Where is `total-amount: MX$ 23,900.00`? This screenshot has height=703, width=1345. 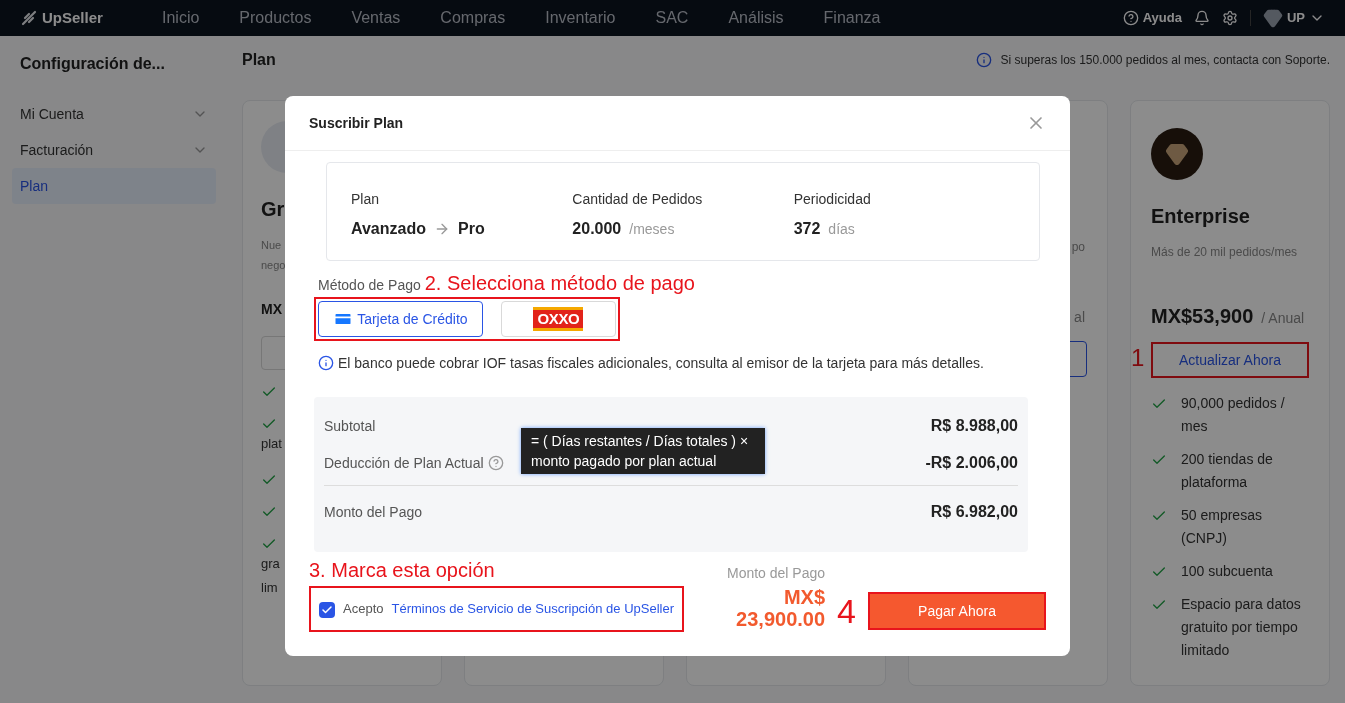 total-amount: MX$ 23,900.00 is located at coordinates (780, 608).